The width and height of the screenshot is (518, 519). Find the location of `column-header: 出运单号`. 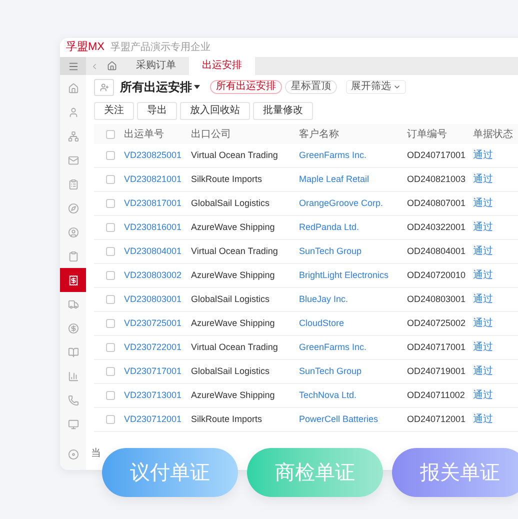

column-header: 出运单号 is located at coordinates (144, 134).